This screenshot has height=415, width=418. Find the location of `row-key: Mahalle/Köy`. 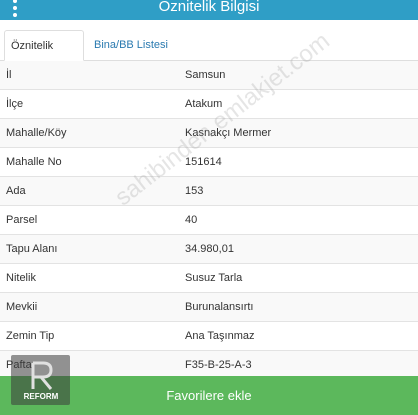

row-key: Mahalle/Köy is located at coordinates (36, 133).